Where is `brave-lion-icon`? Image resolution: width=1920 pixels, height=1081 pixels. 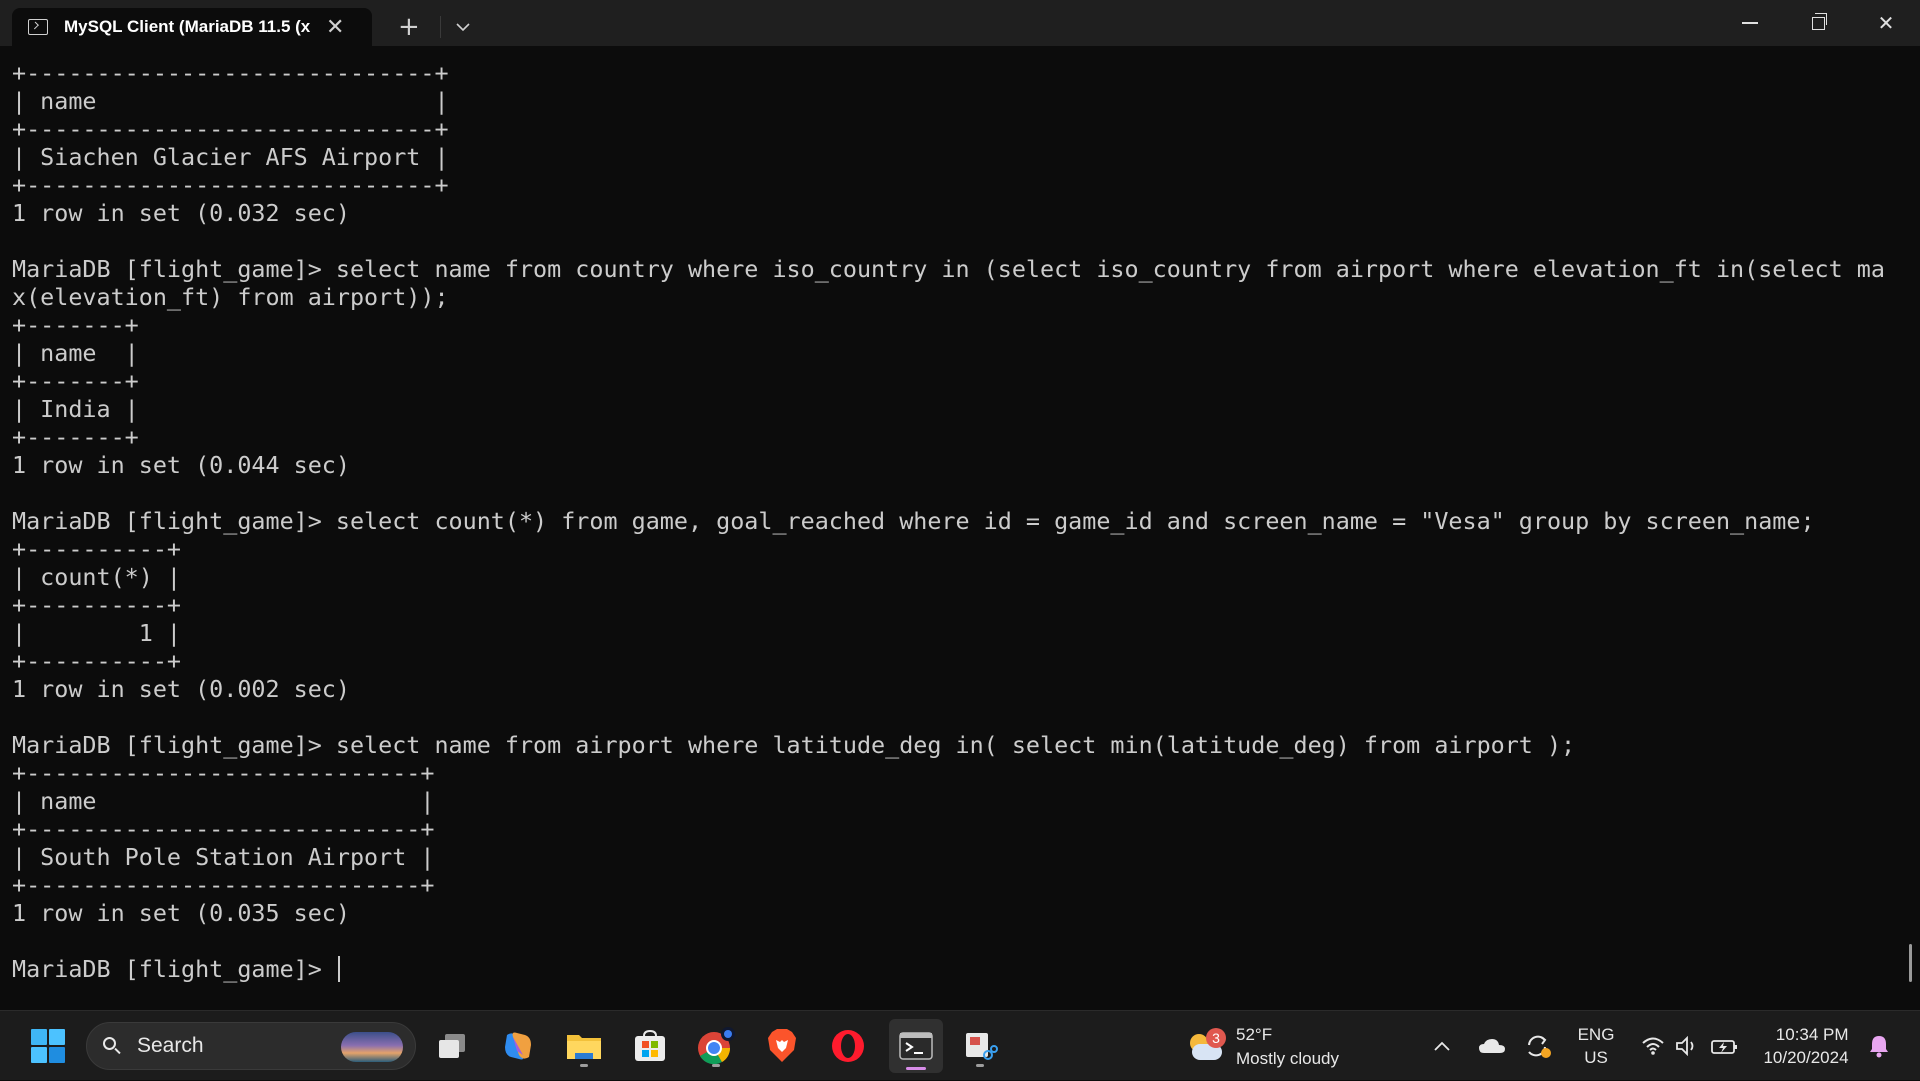 brave-lion-icon is located at coordinates (782, 1045).